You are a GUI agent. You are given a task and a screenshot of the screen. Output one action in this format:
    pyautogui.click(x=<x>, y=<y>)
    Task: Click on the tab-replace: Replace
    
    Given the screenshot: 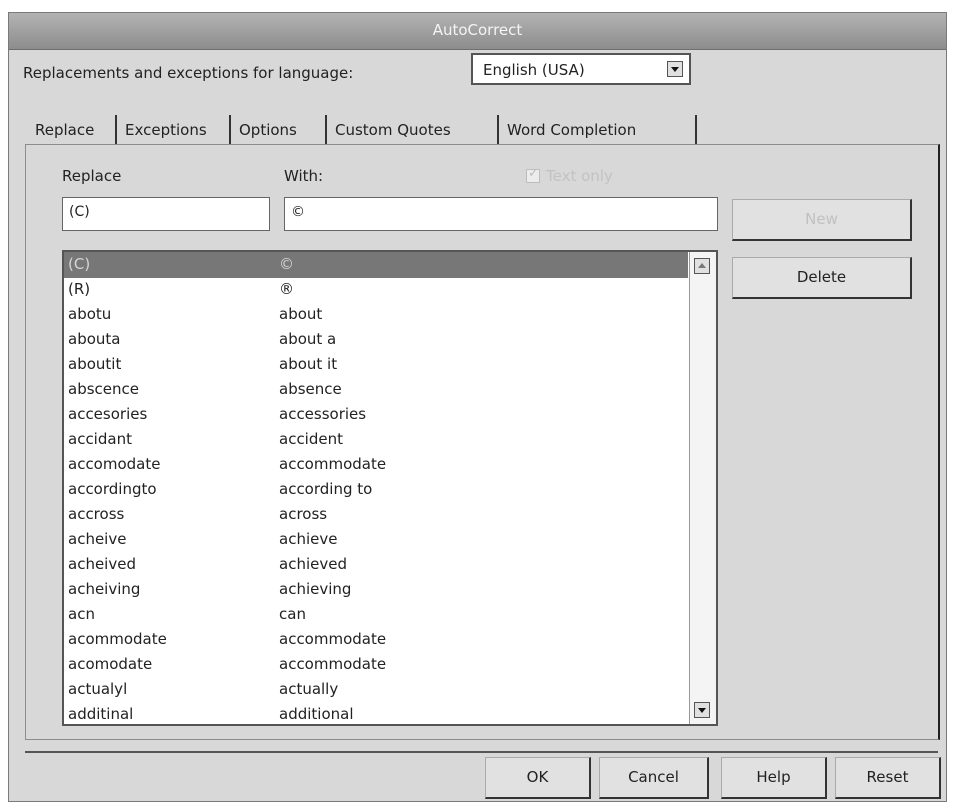 What is the action you would take?
    pyautogui.click(x=71, y=129)
    